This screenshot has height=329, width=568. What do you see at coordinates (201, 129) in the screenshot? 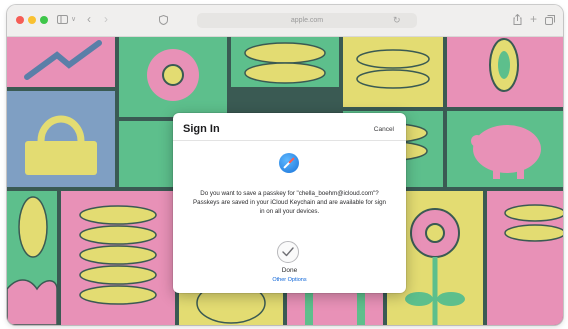
I see `dialog-title: Sign In` at bounding box center [201, 129].